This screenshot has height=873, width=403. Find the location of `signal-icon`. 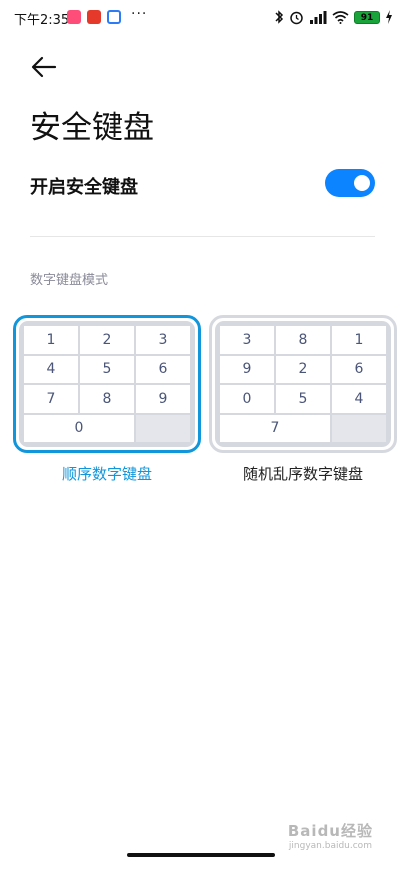

signal-icon is located at coordinates (318, 17).